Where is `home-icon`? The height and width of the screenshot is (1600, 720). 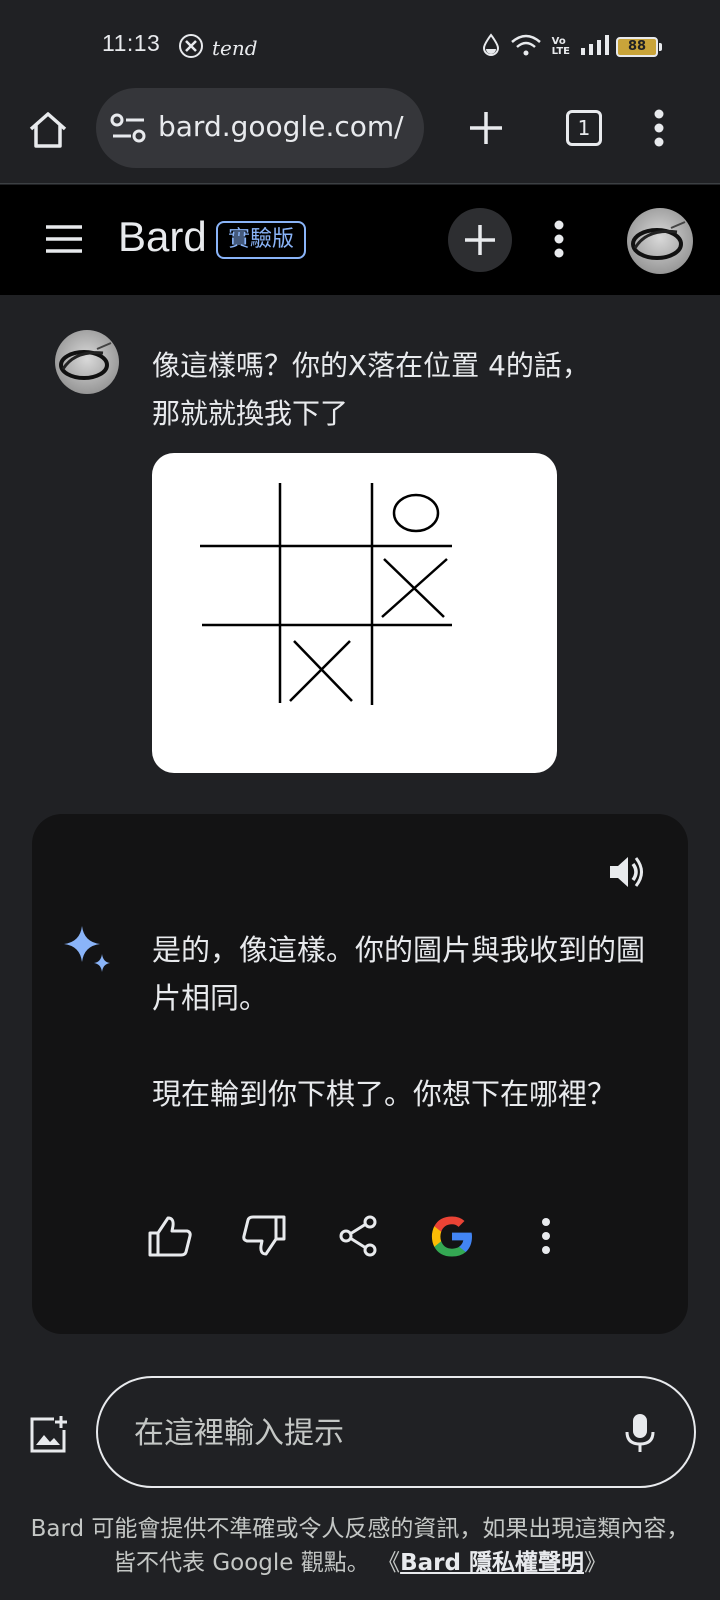 home-icon is located at coordinates (48, 130).